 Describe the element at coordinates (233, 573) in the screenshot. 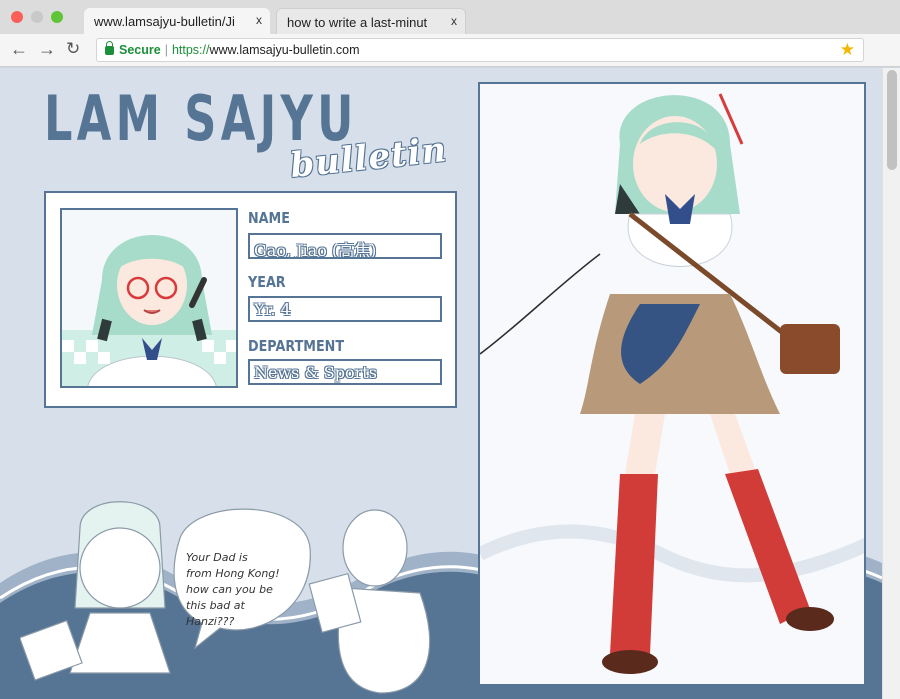

I see `speech-line: from Hong Kong!` at that location.